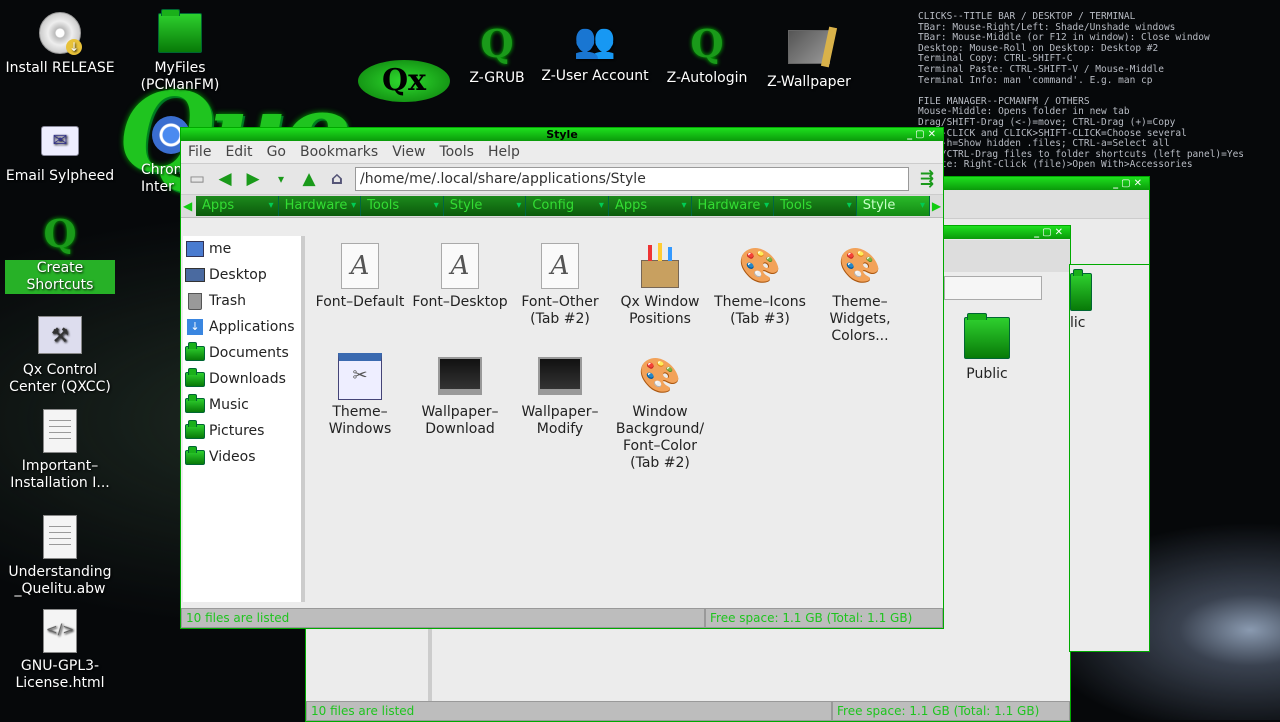 This screenshot has height=722, width=1280. I want to click on window-theme-icon: ✂, so click(360, 376).